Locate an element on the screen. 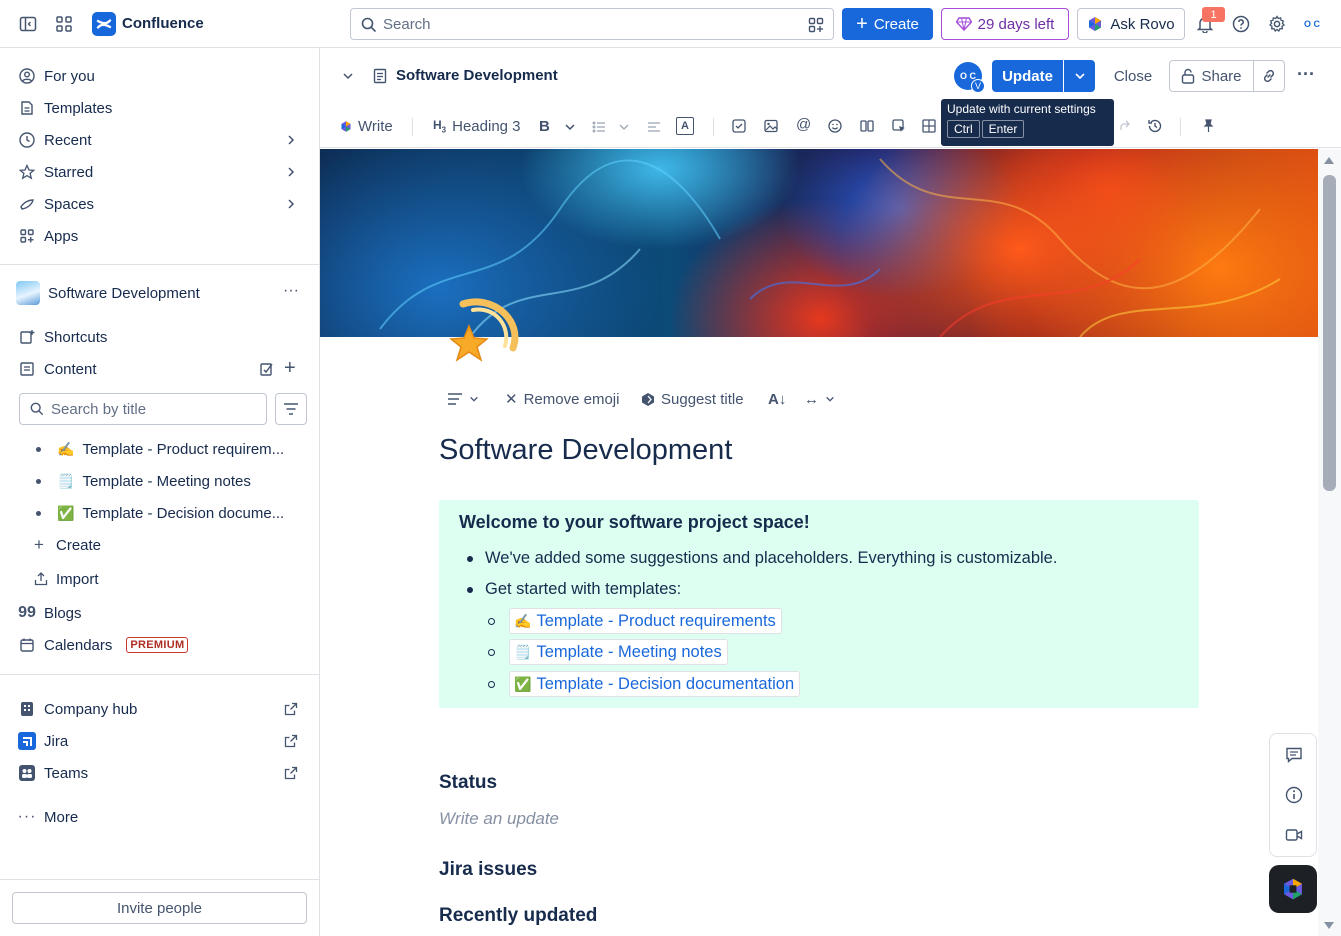  sidebar-app-jira: Jira is located at coordinates (43, 741).